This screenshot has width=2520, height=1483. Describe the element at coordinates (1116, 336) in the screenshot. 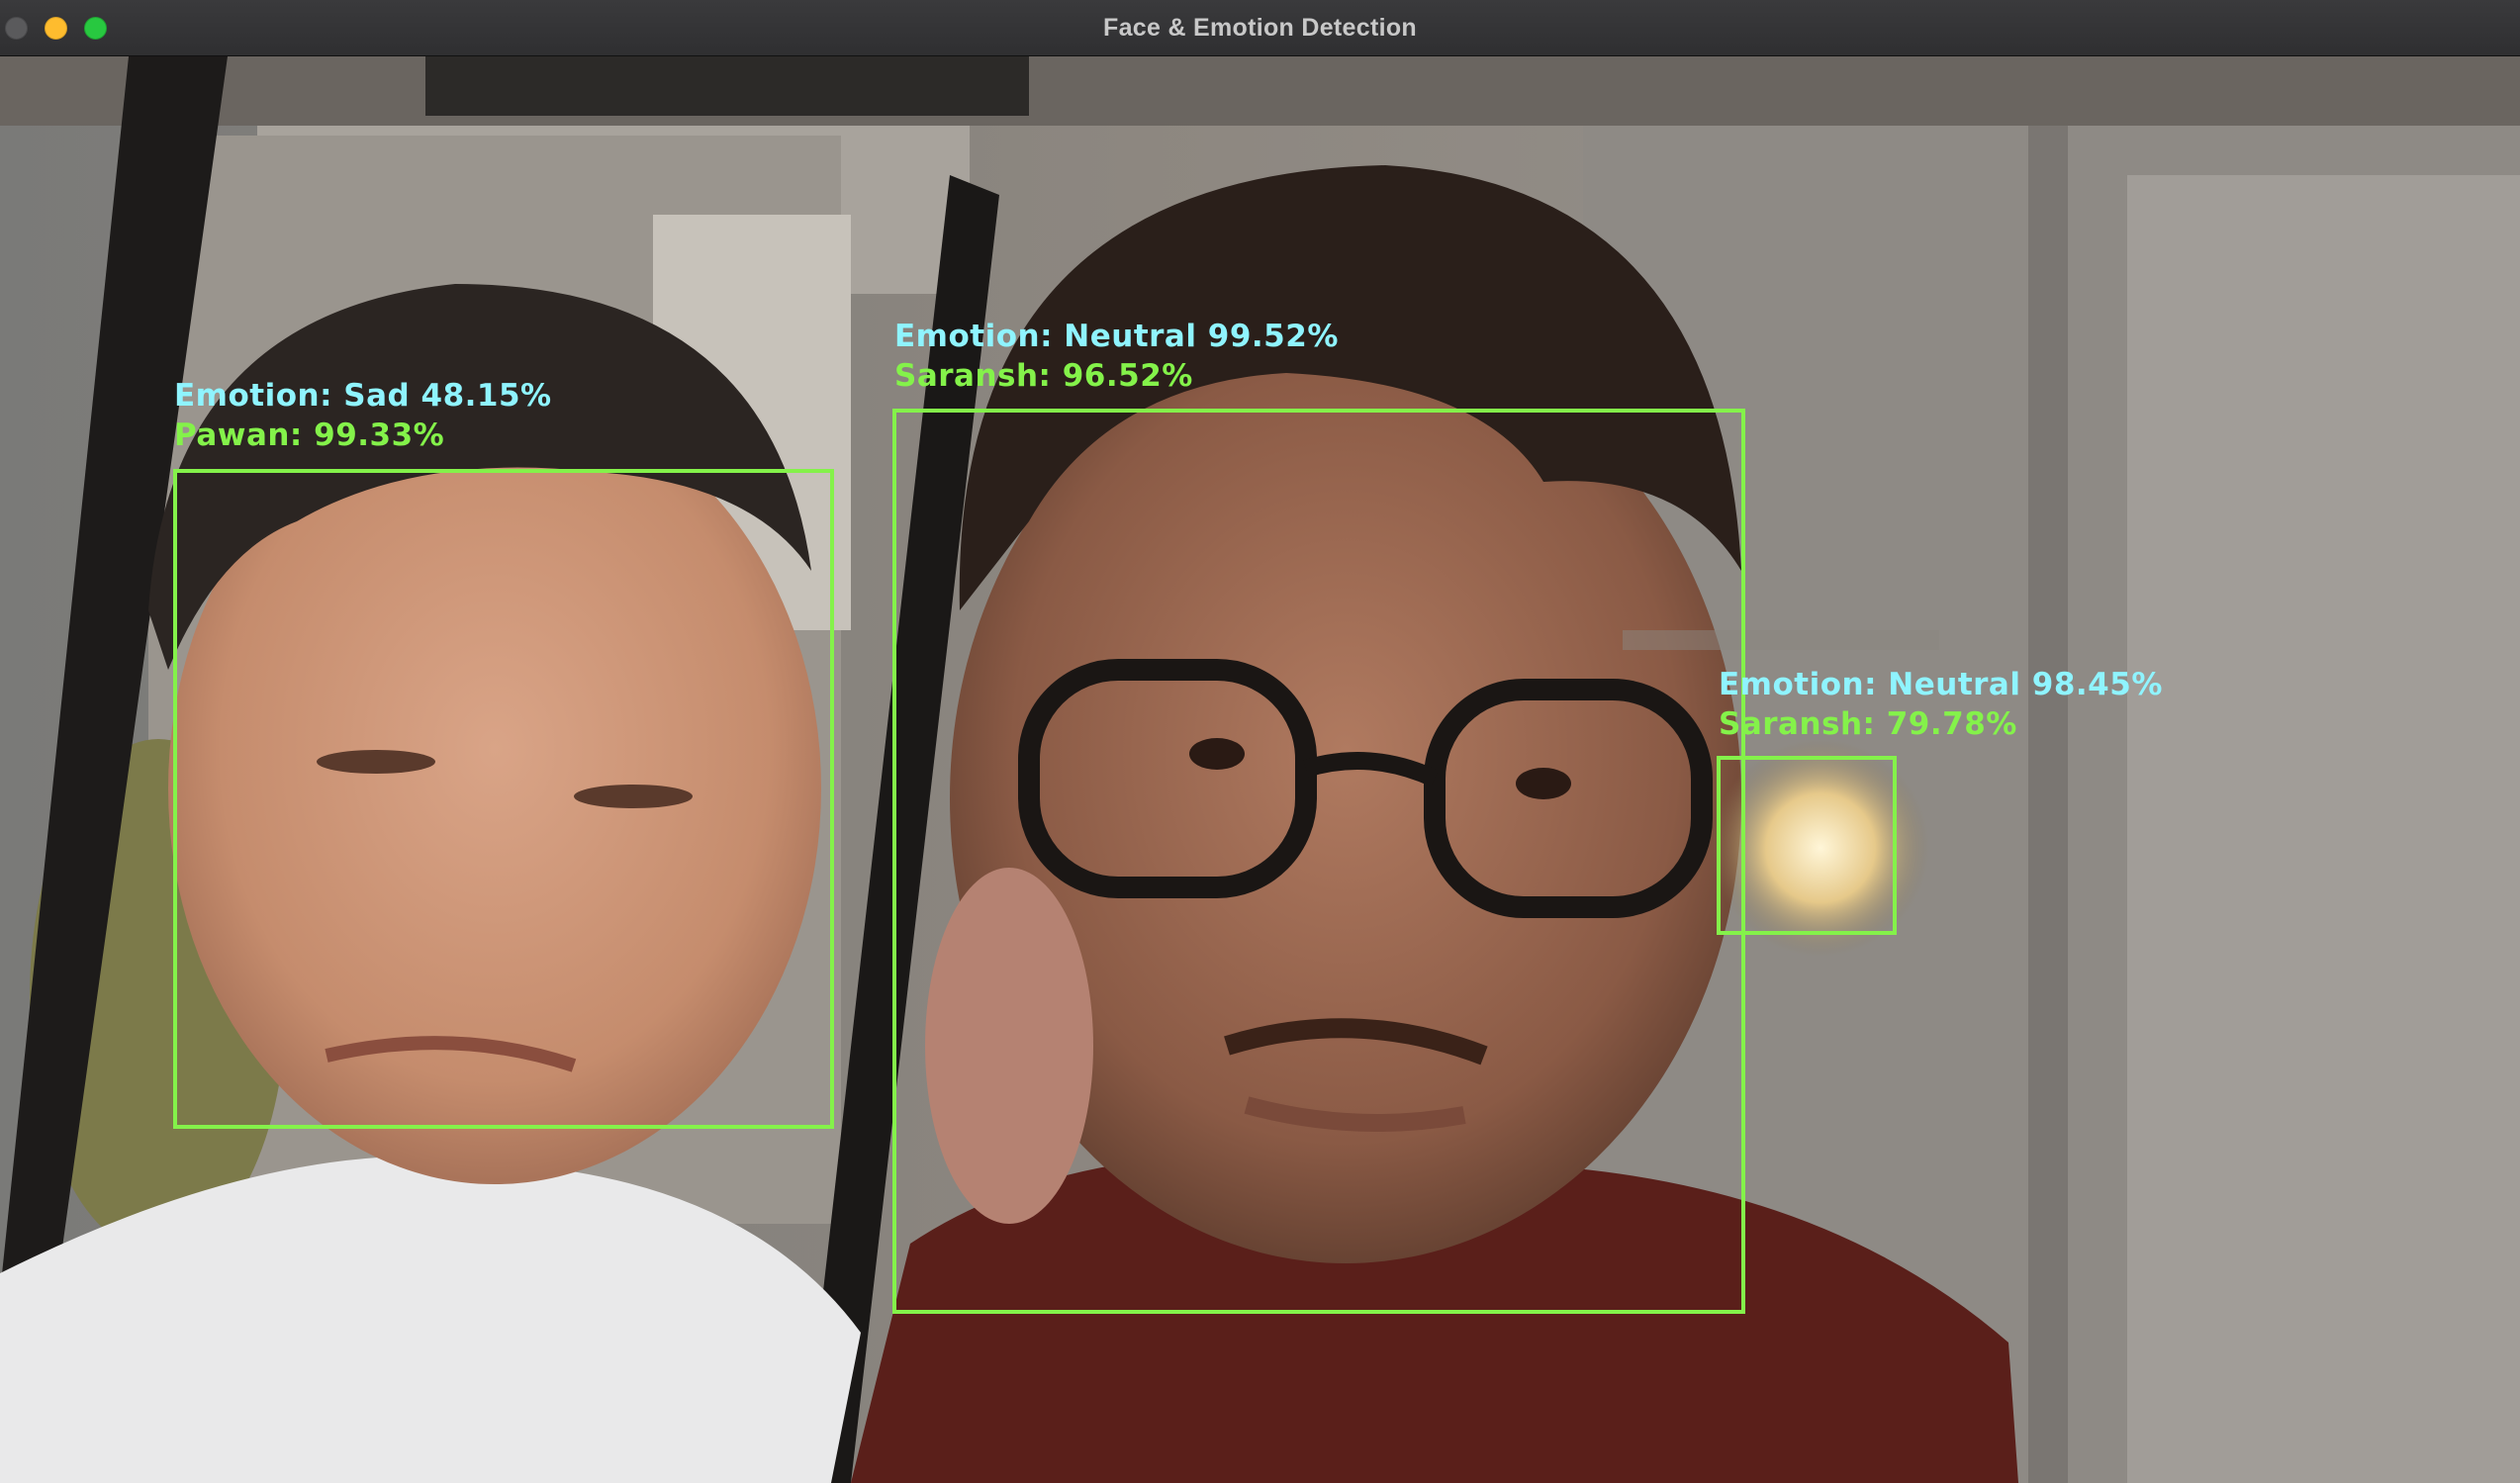

I see `emotion-label-2: Emotion: Neutral 99.52%` at that location.